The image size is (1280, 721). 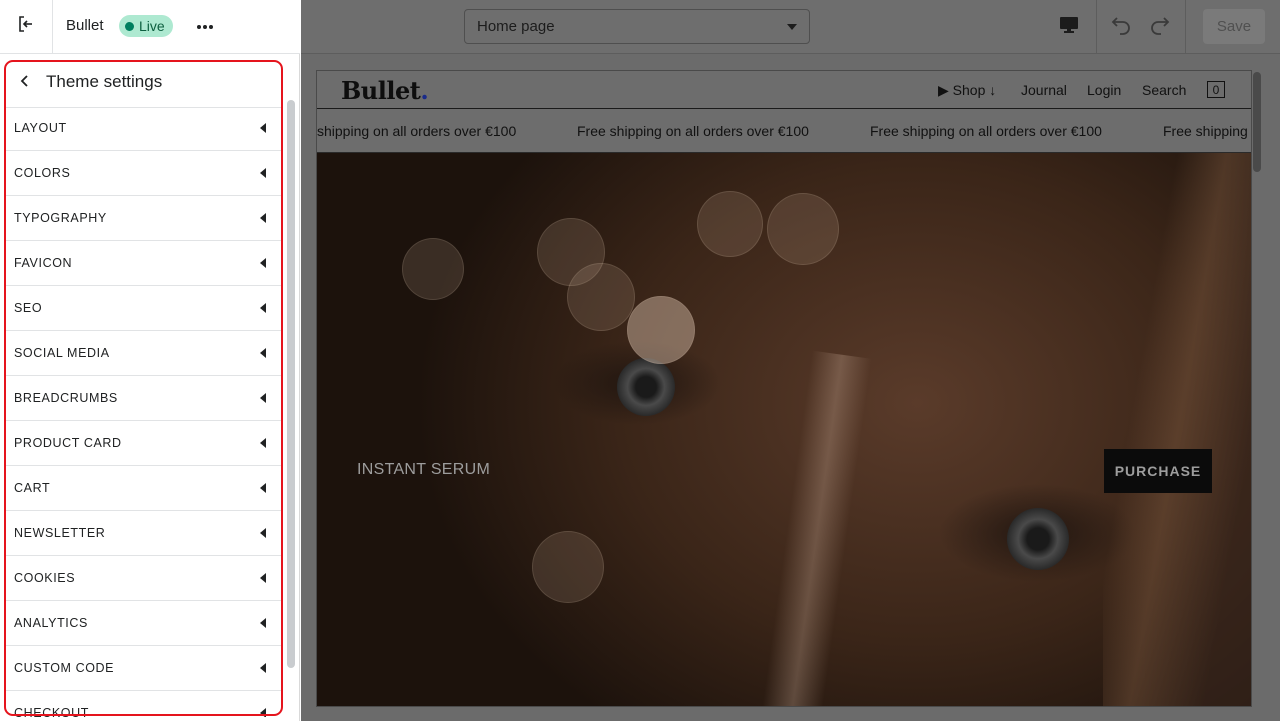 I want to click on setting-label: CUSTOM CODE, so click(x=64, y=668).